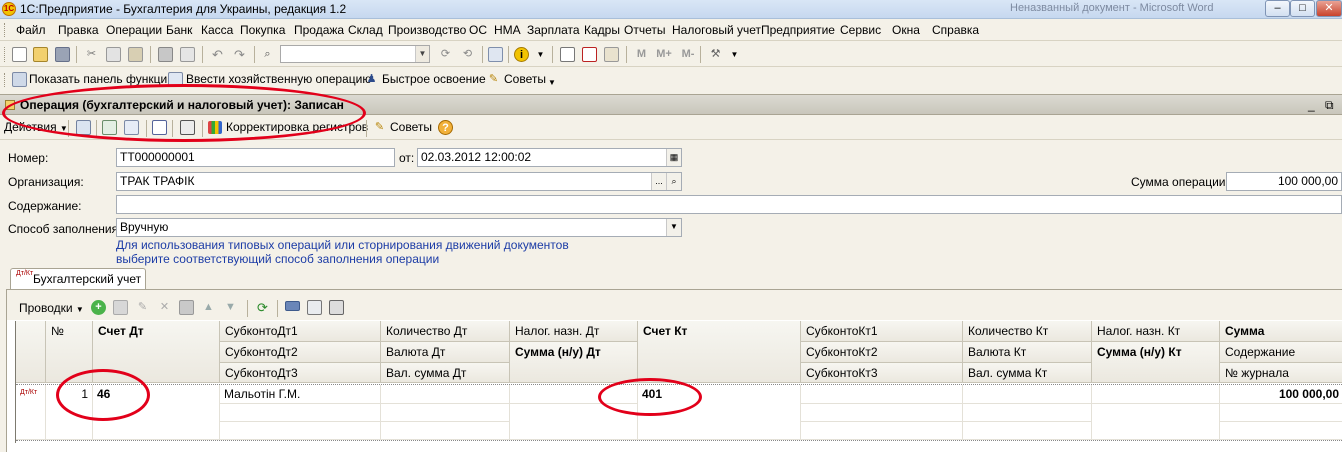  Describe the element at coordinates (69, 412) in the screenshot. I see `cell-num: 1` at that location.